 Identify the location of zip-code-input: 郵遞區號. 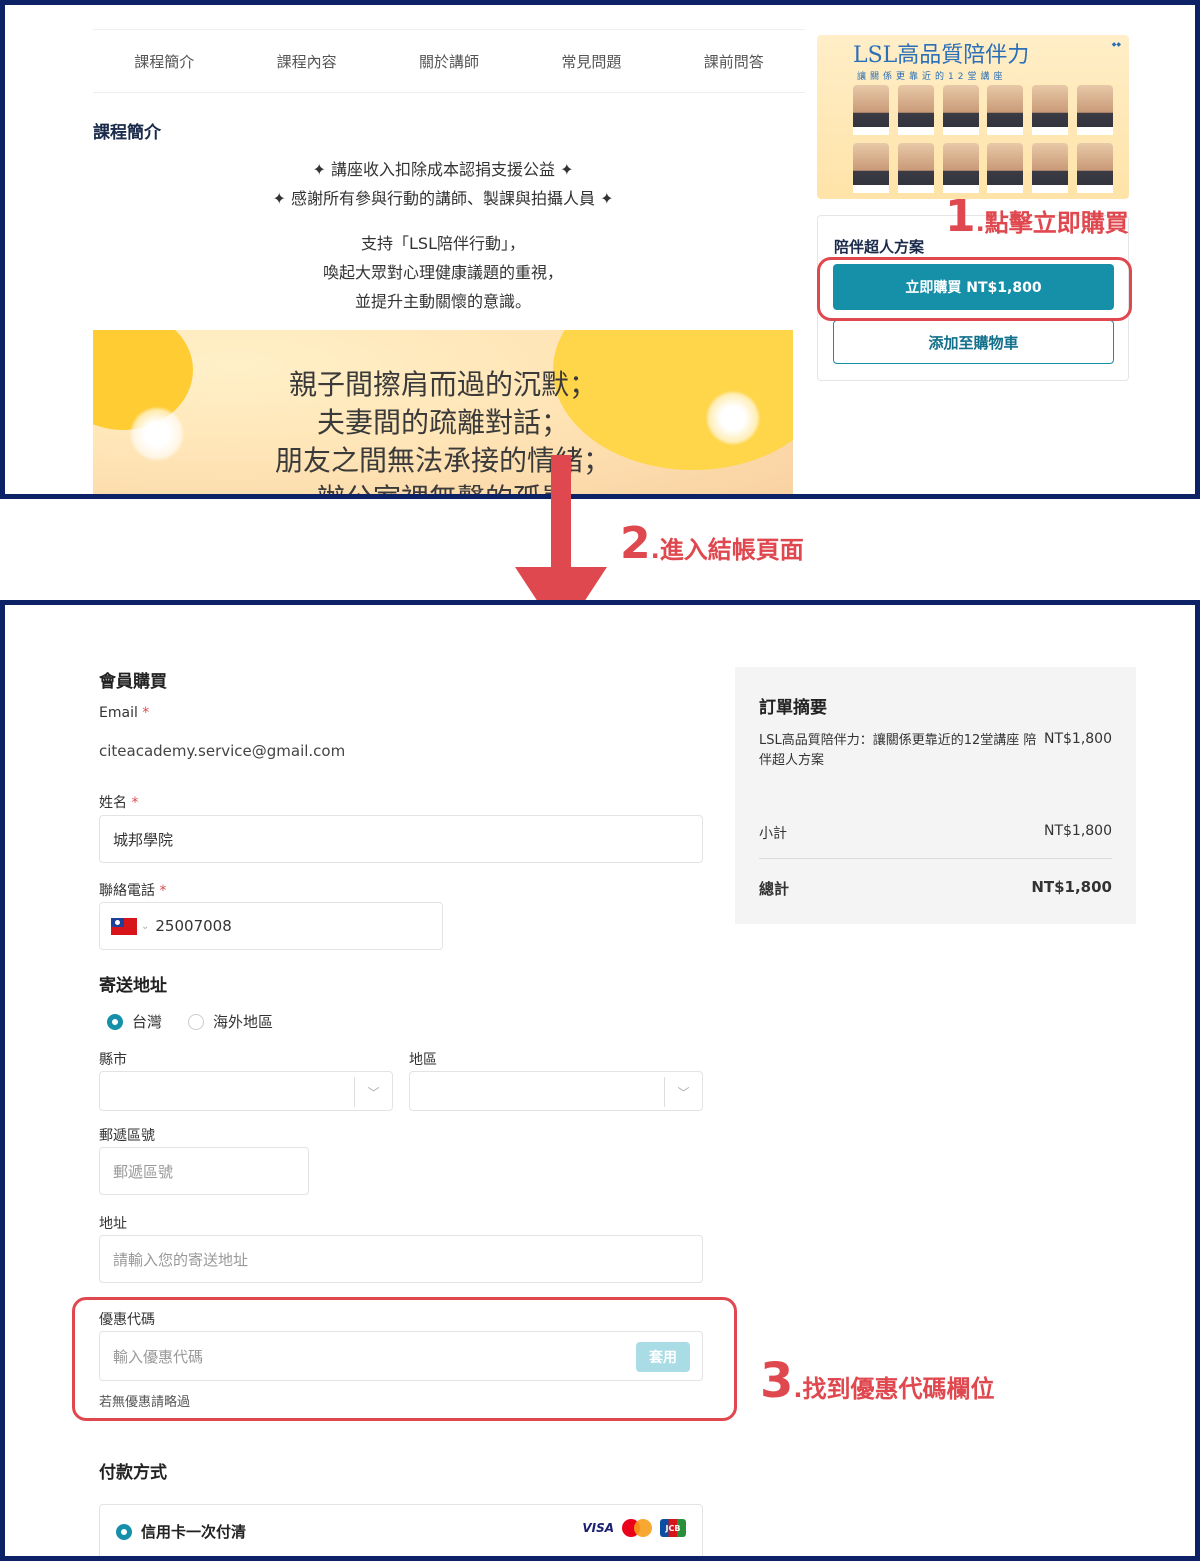
(204, 1171).